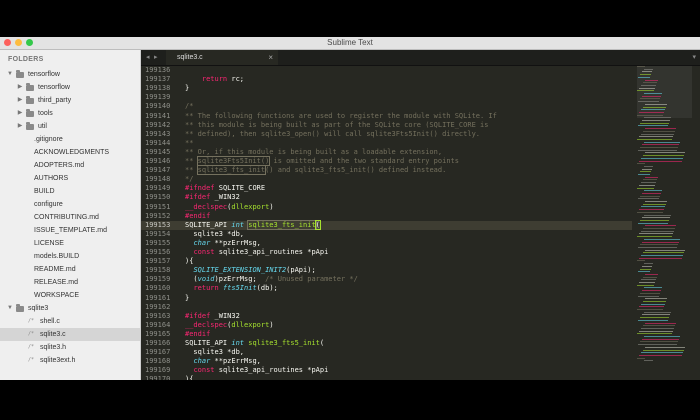 This screenshot has height=420, width=700. Describe the element at coordinates (386, 370) in the screenshot. I see `code-line: 199169 const sqlite3_api_routines *pApi` at that location.